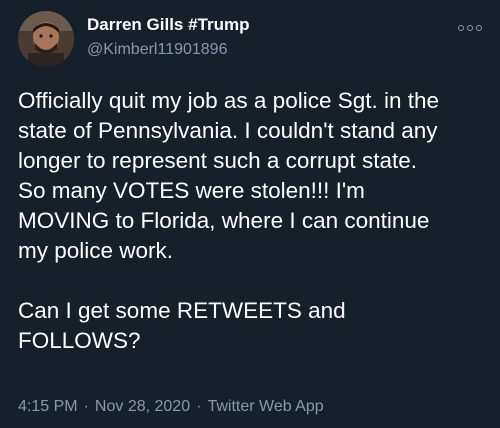 Image resolution: width=500 pixels, height=428 pixels. Describe the element at coordinates (142, 406) in the screenshot. I see `tweet-date: Nov 28, 2020` at that location.